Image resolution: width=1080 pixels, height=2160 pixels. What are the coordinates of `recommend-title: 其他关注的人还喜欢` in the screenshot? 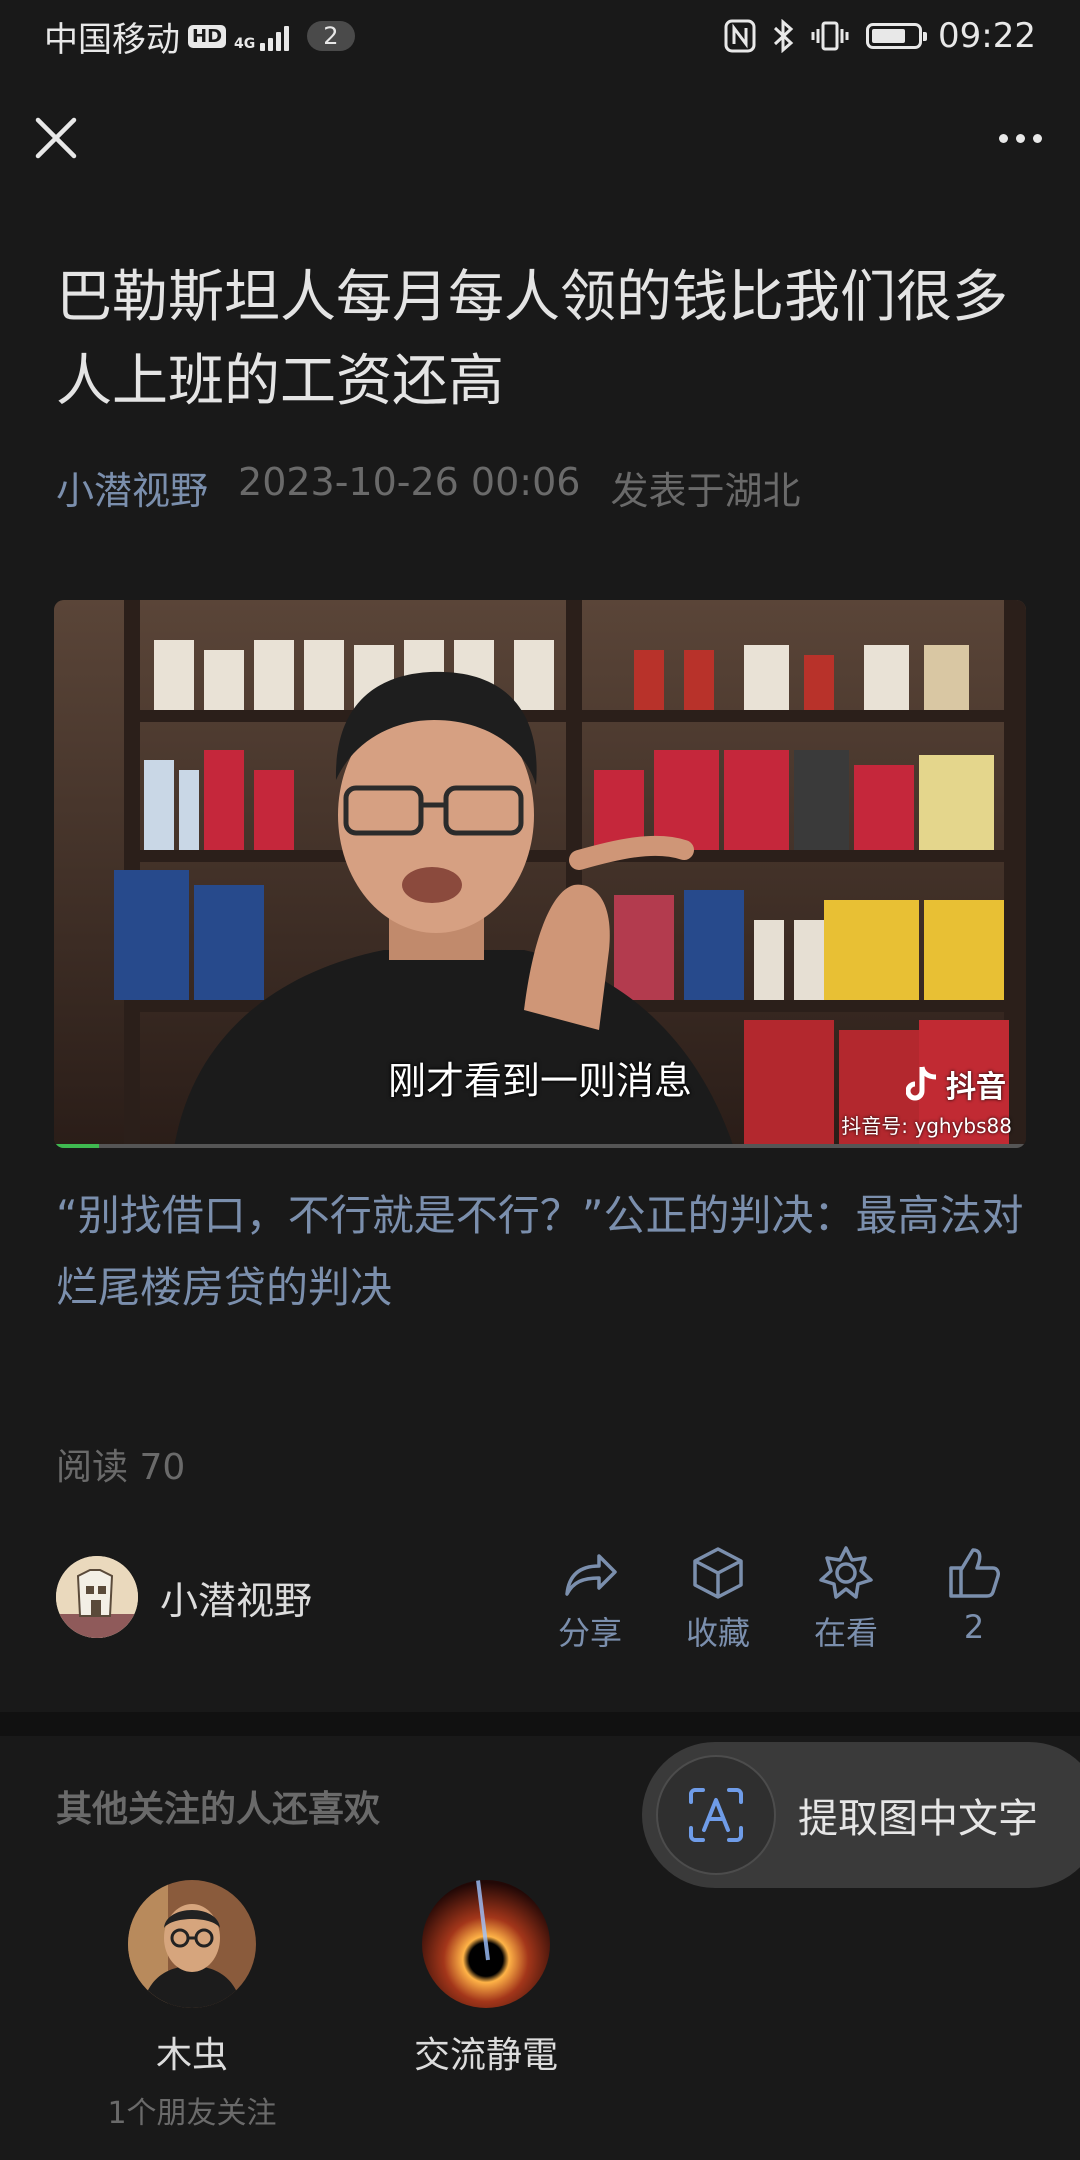 It's located at (218, 1809).